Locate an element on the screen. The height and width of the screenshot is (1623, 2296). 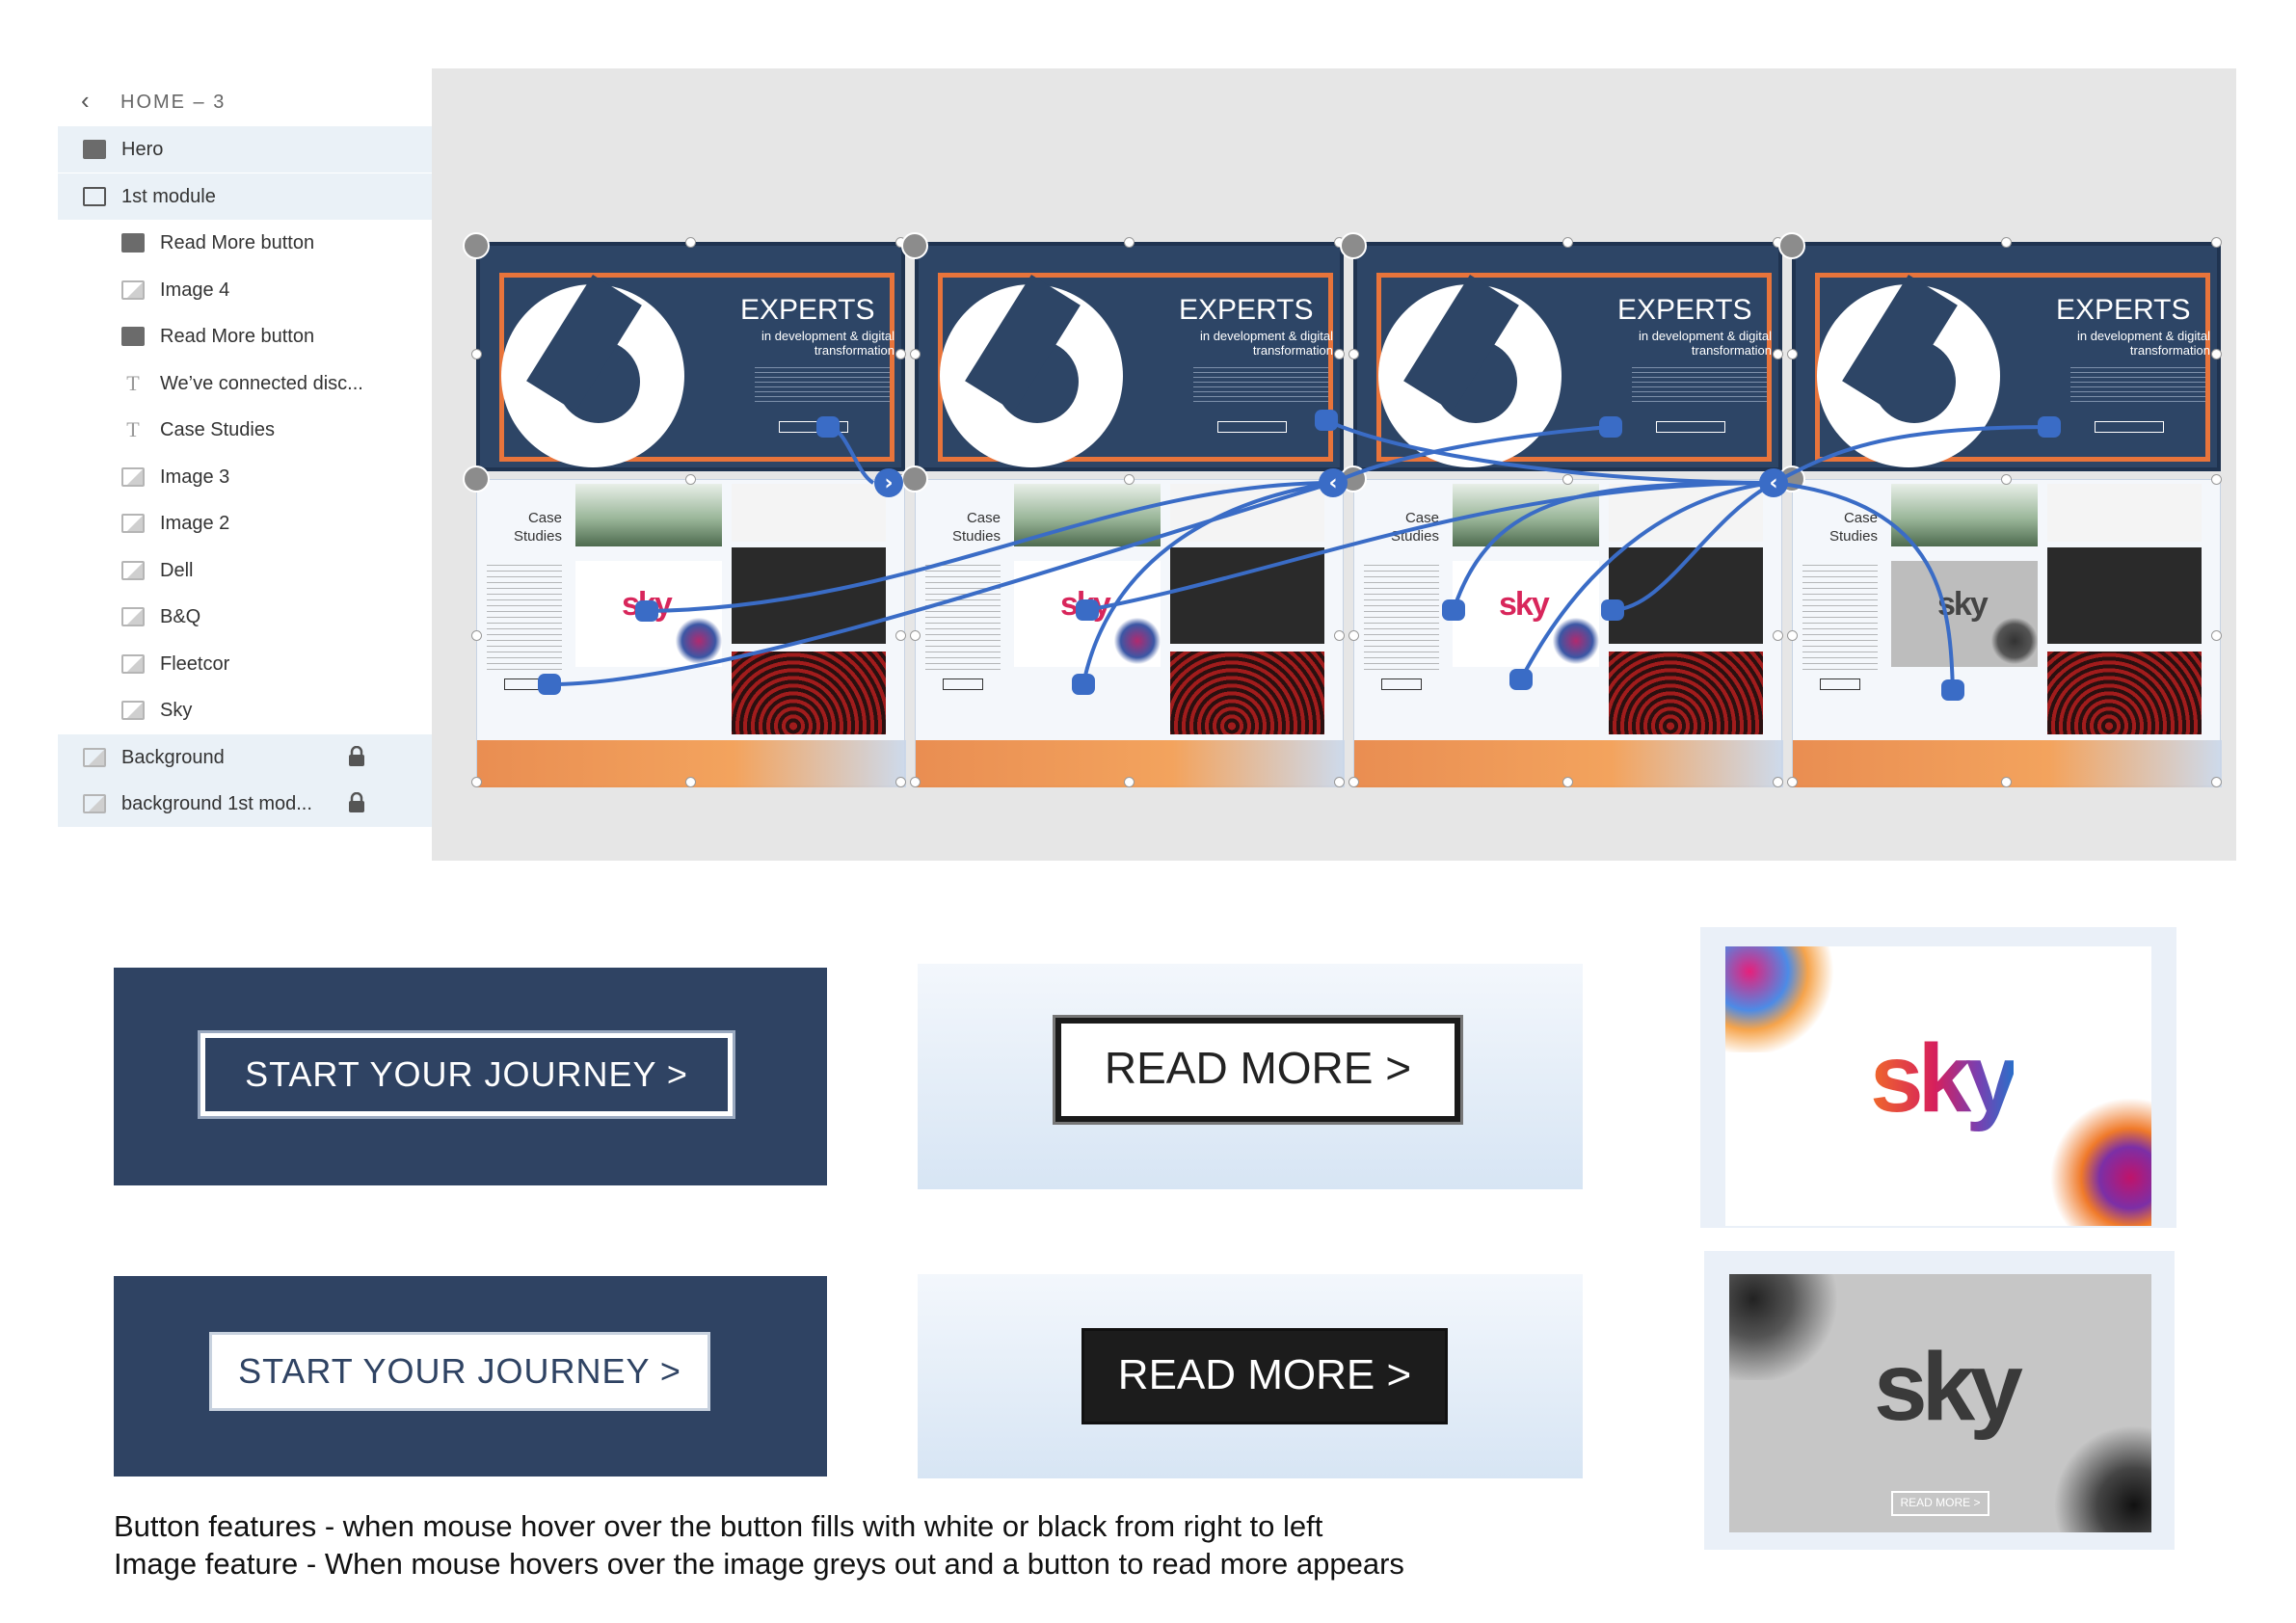
layer-item: T Case Studies is located at coordinates (245, 430).